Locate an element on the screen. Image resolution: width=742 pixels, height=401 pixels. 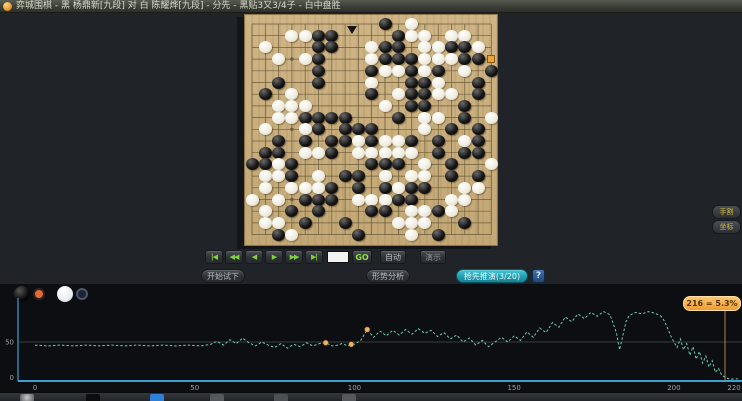
skip-to-start-icon: |◀ is located at coordinates (214, 257).